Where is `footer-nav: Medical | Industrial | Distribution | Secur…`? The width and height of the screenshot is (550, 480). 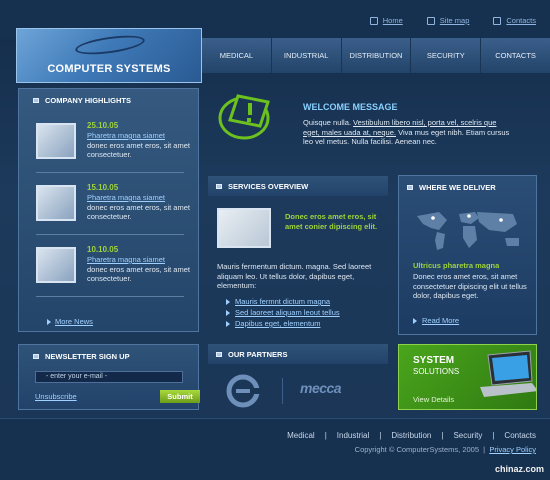 footer-nav: Medical | Industrial | Distribution | Secur… is located at coordinates (411, 435).